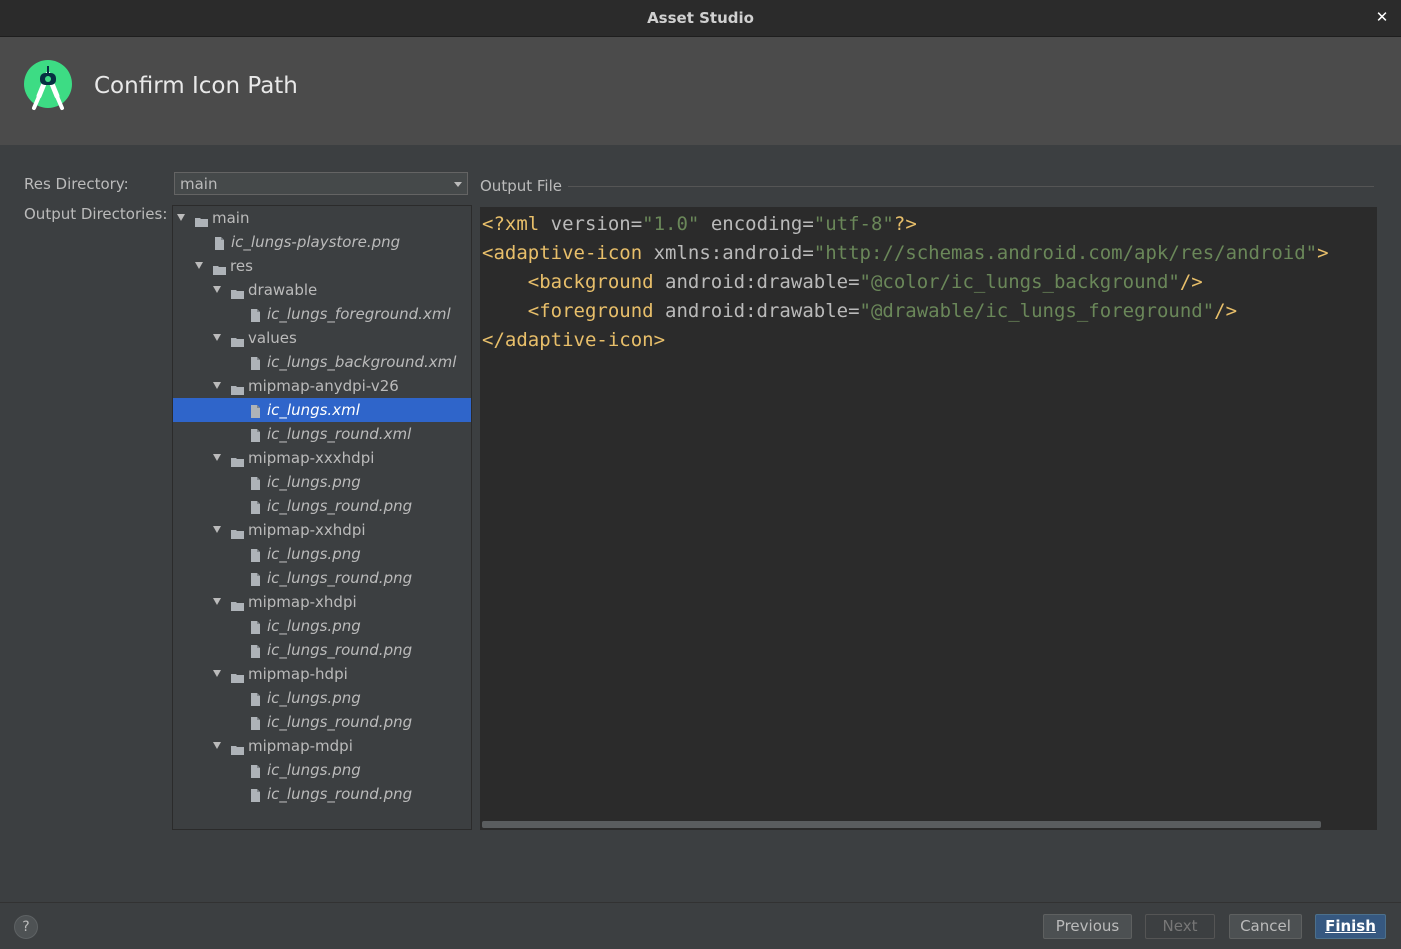 This screenshot has width=1401, height=949. I want to click on tree-item-label: mipmap-anydpi-v26, so click(323, 386).